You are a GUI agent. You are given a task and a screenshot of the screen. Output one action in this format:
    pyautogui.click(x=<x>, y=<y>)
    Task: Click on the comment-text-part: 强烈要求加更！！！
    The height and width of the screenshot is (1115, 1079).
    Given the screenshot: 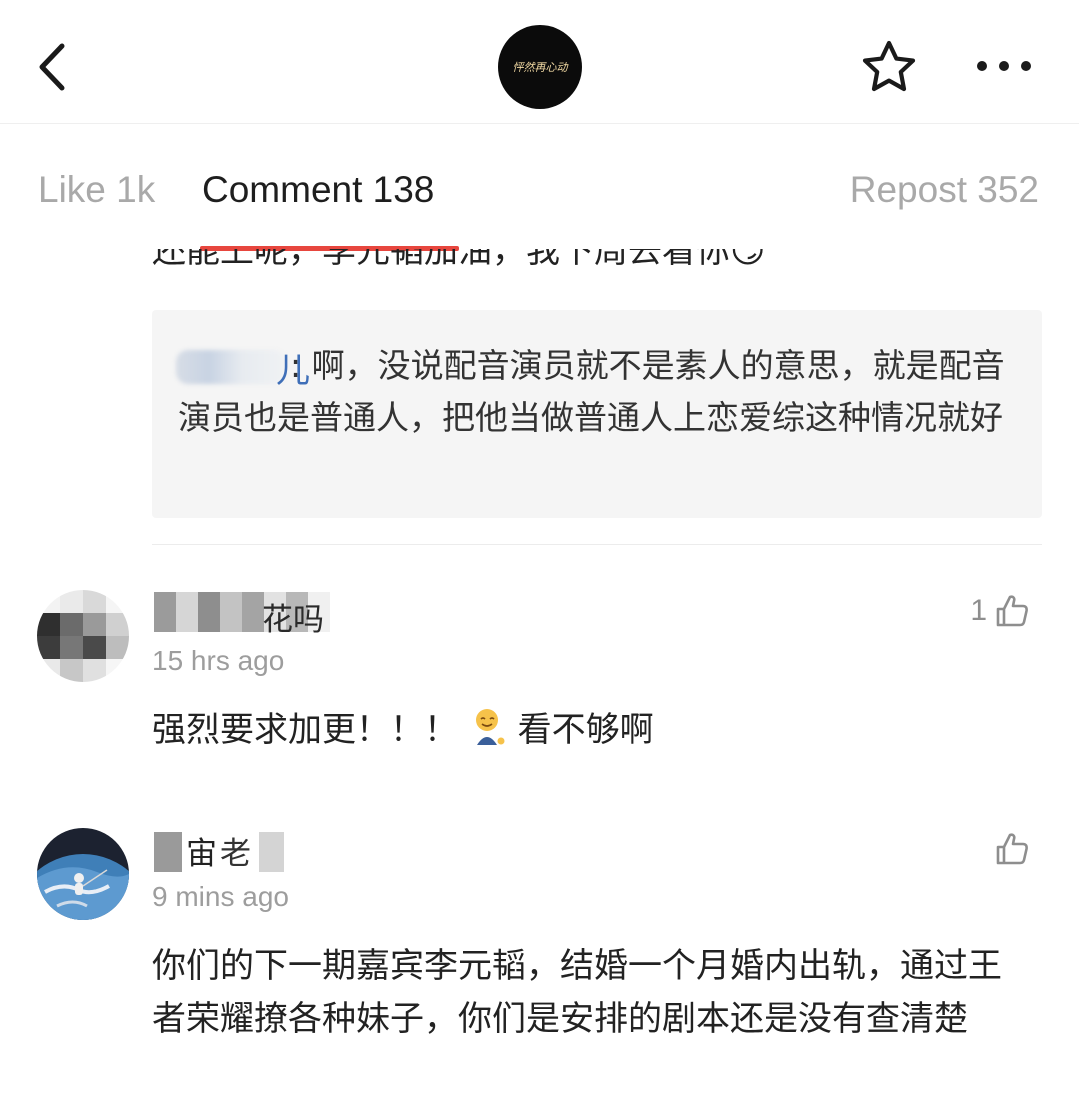 What is the action you would take?
    pyautogui.click(x=310, y=730)
    